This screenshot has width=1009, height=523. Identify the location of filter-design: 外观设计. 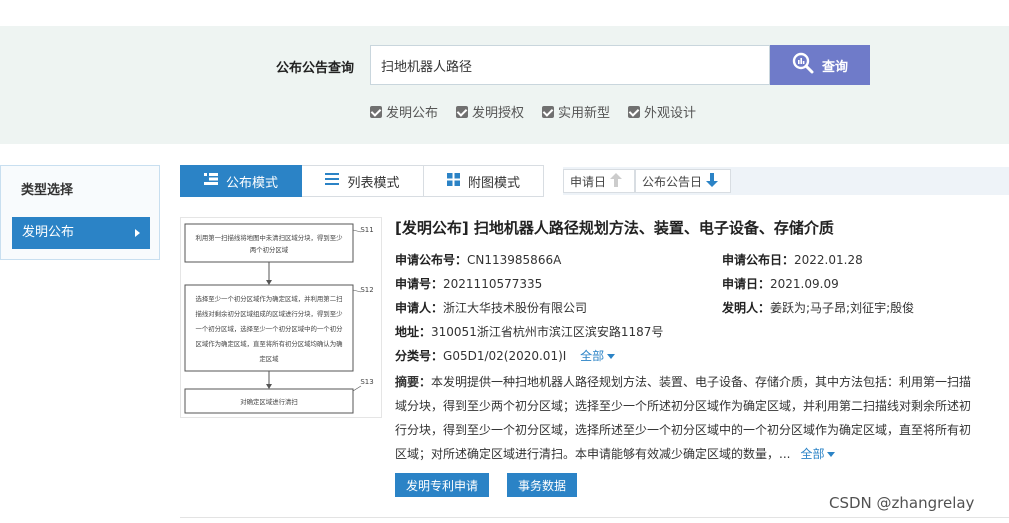
(662, 111).